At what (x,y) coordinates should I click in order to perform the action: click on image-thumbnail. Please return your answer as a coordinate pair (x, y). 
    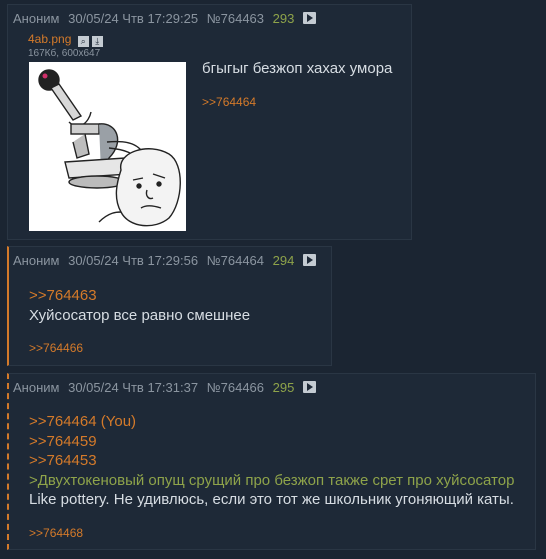
    Looking at the image, I should click on (107, 146).